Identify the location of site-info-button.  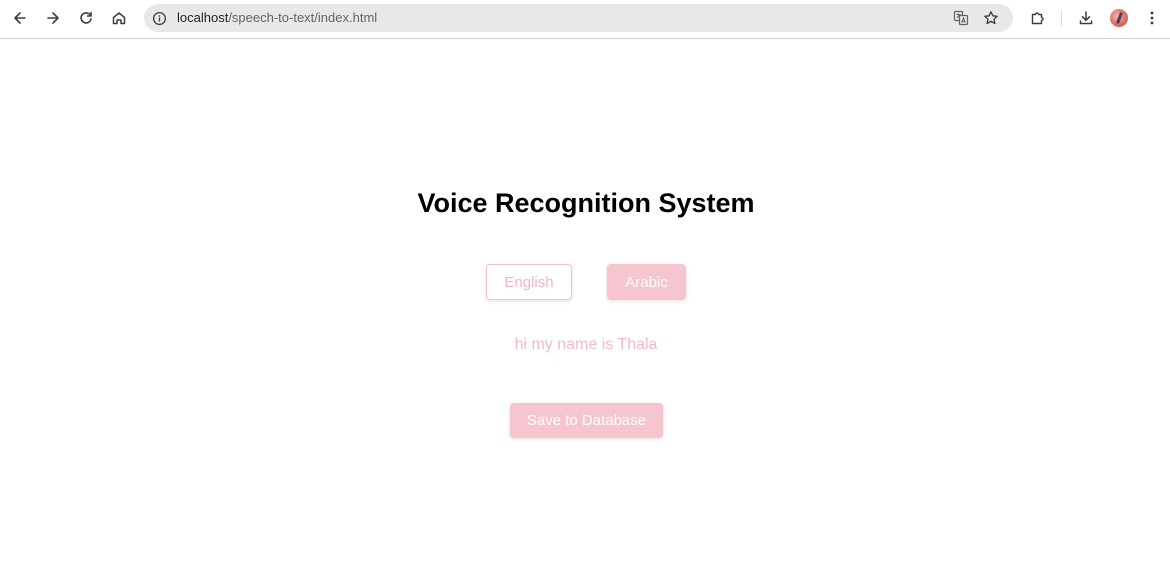
(159, 18).